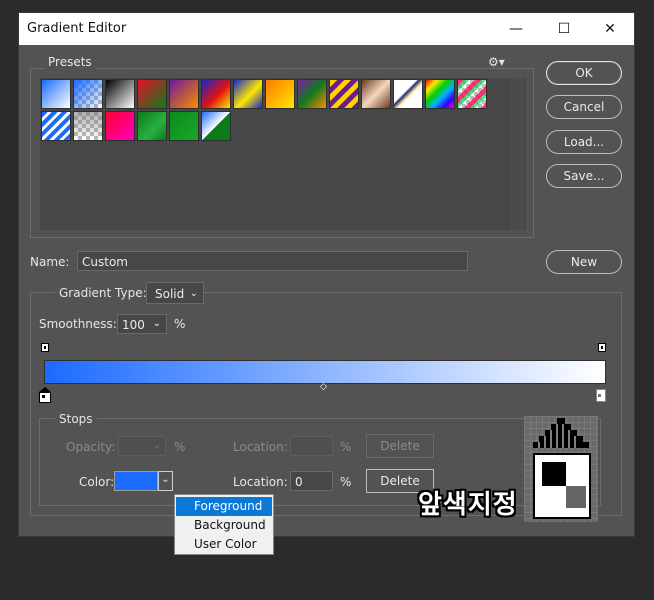 The image size is (654, 600). What do you see at coordinates (224, 544) in the screenshot?
I see `menu-item-user-color: User Color` at bounding box center [224, 544].